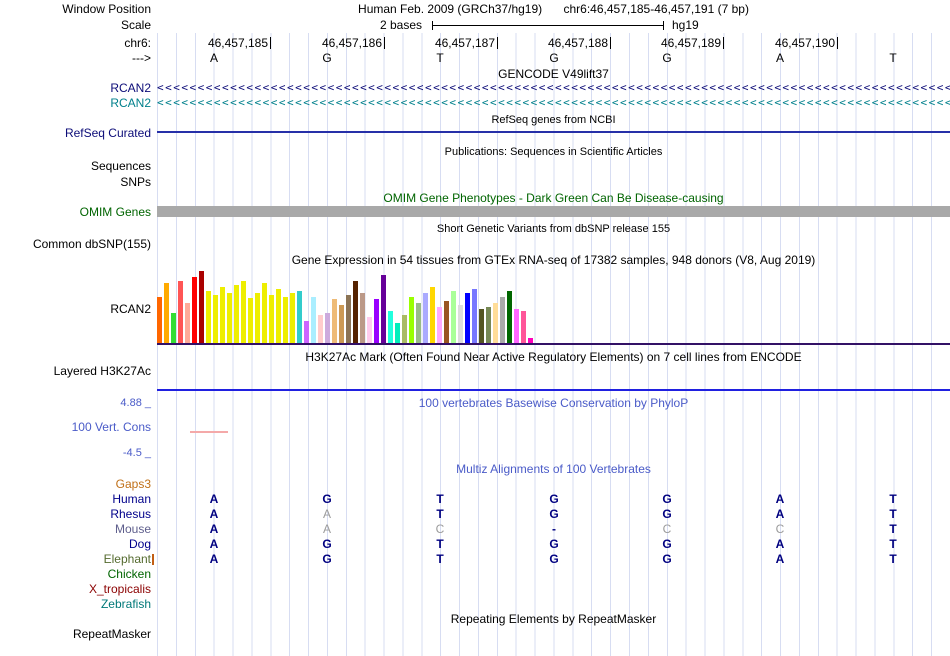  I want to click on multiz-track-title: Multiz Alignments of 100 Vertebrates, so click(553, 469).